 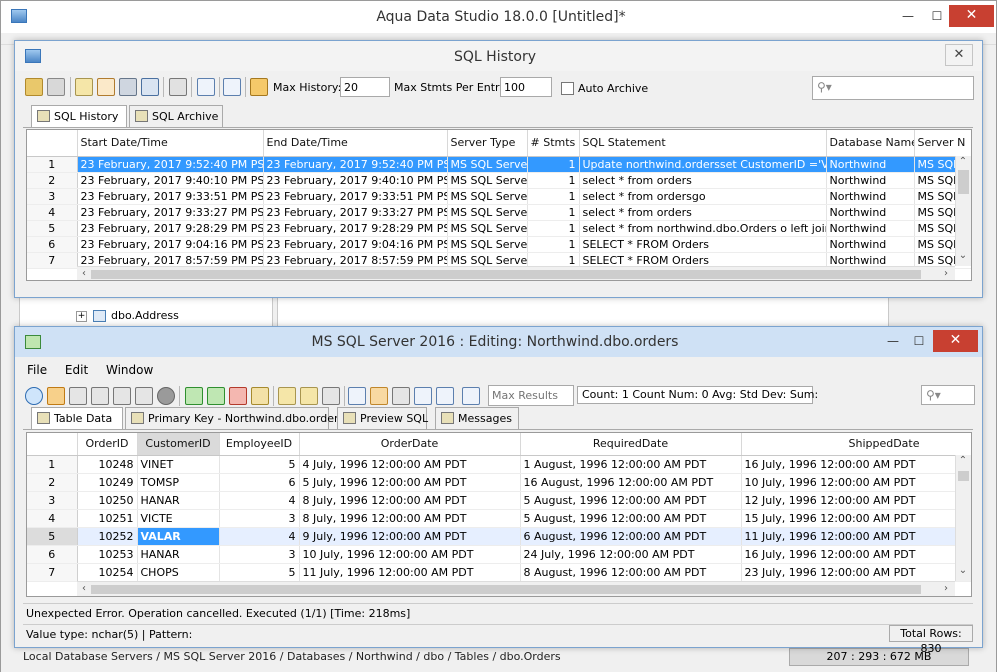 What do you see at coordinates (76, 370) in the screenshot?
I see `menu-edit: Edit` at bounding box center [76, 370].